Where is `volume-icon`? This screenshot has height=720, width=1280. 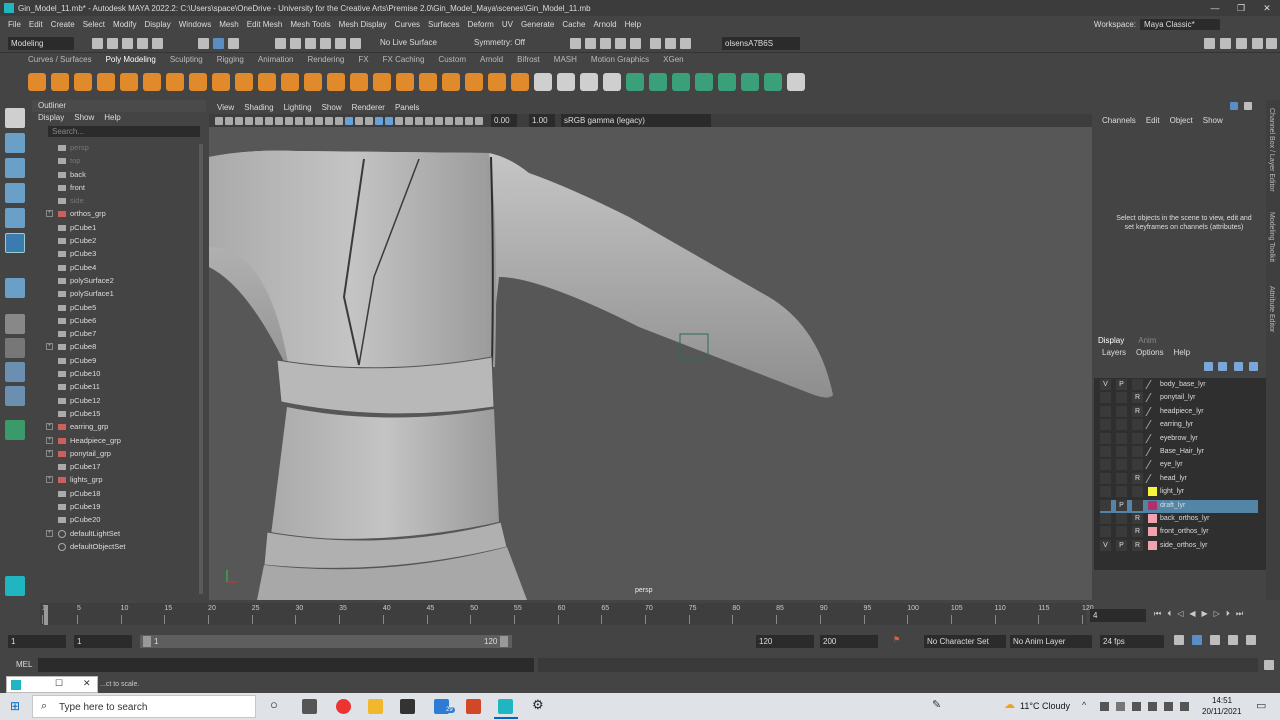 volume-icon is located at coordinates (1168, 706).